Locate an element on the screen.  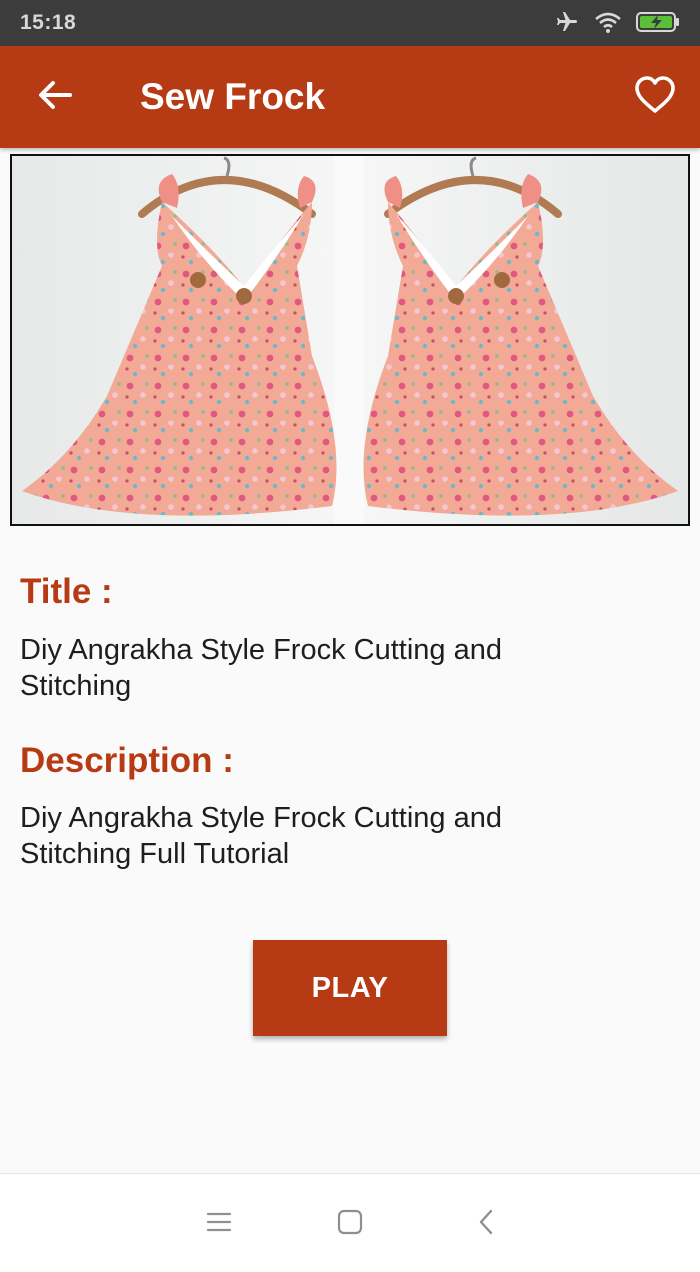
heart-outline-icon is located at coordinates (655, 97).